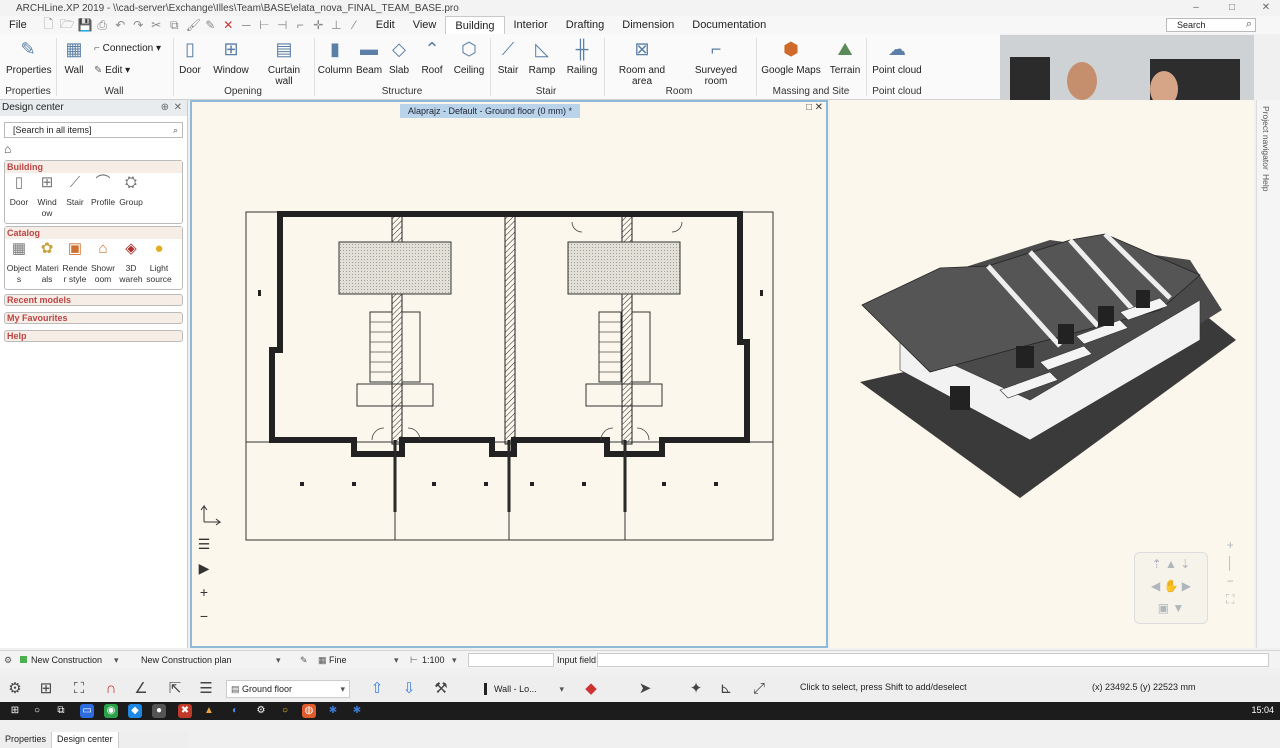  I want to click on play-icon: ▶, so click(204, 568).